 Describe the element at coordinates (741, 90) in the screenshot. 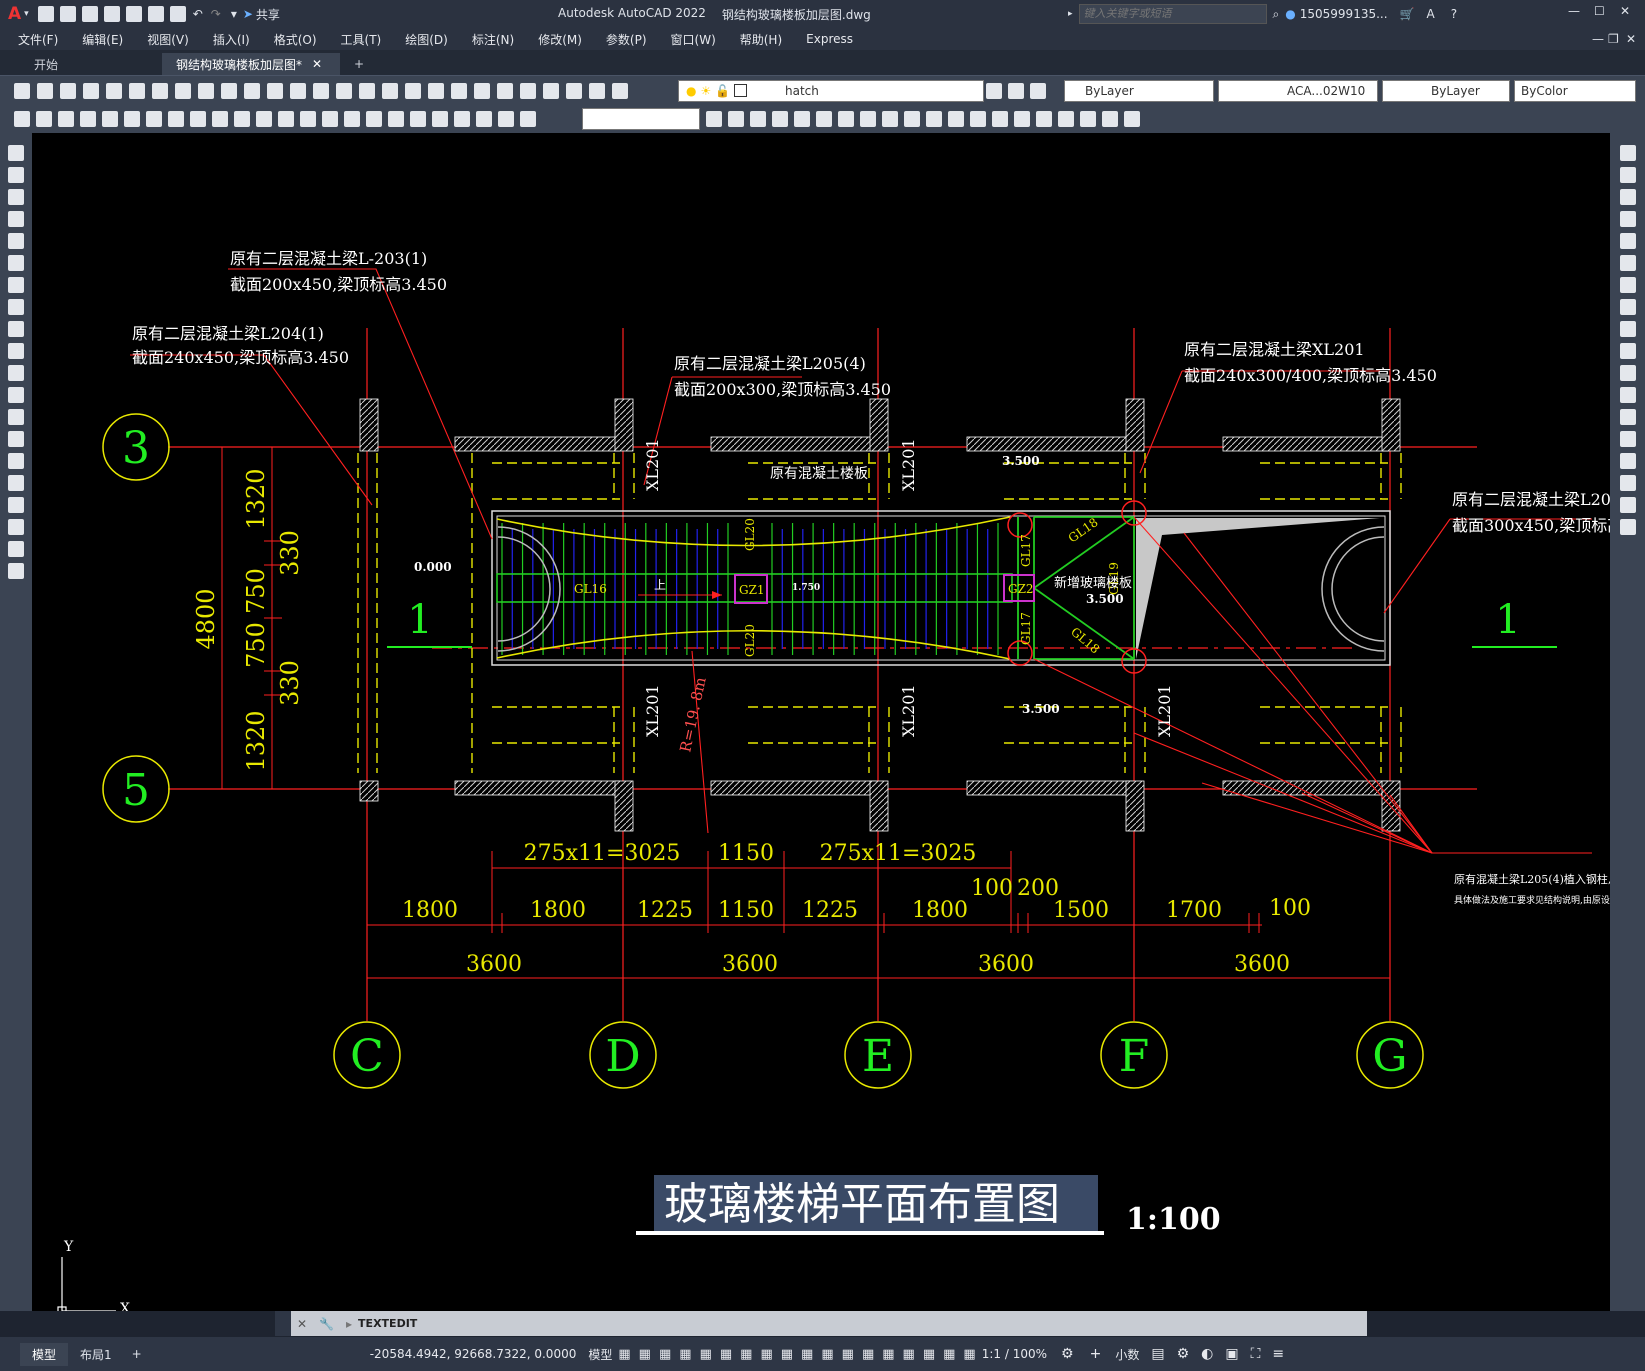

I see `layer-color-swatch` at that location.